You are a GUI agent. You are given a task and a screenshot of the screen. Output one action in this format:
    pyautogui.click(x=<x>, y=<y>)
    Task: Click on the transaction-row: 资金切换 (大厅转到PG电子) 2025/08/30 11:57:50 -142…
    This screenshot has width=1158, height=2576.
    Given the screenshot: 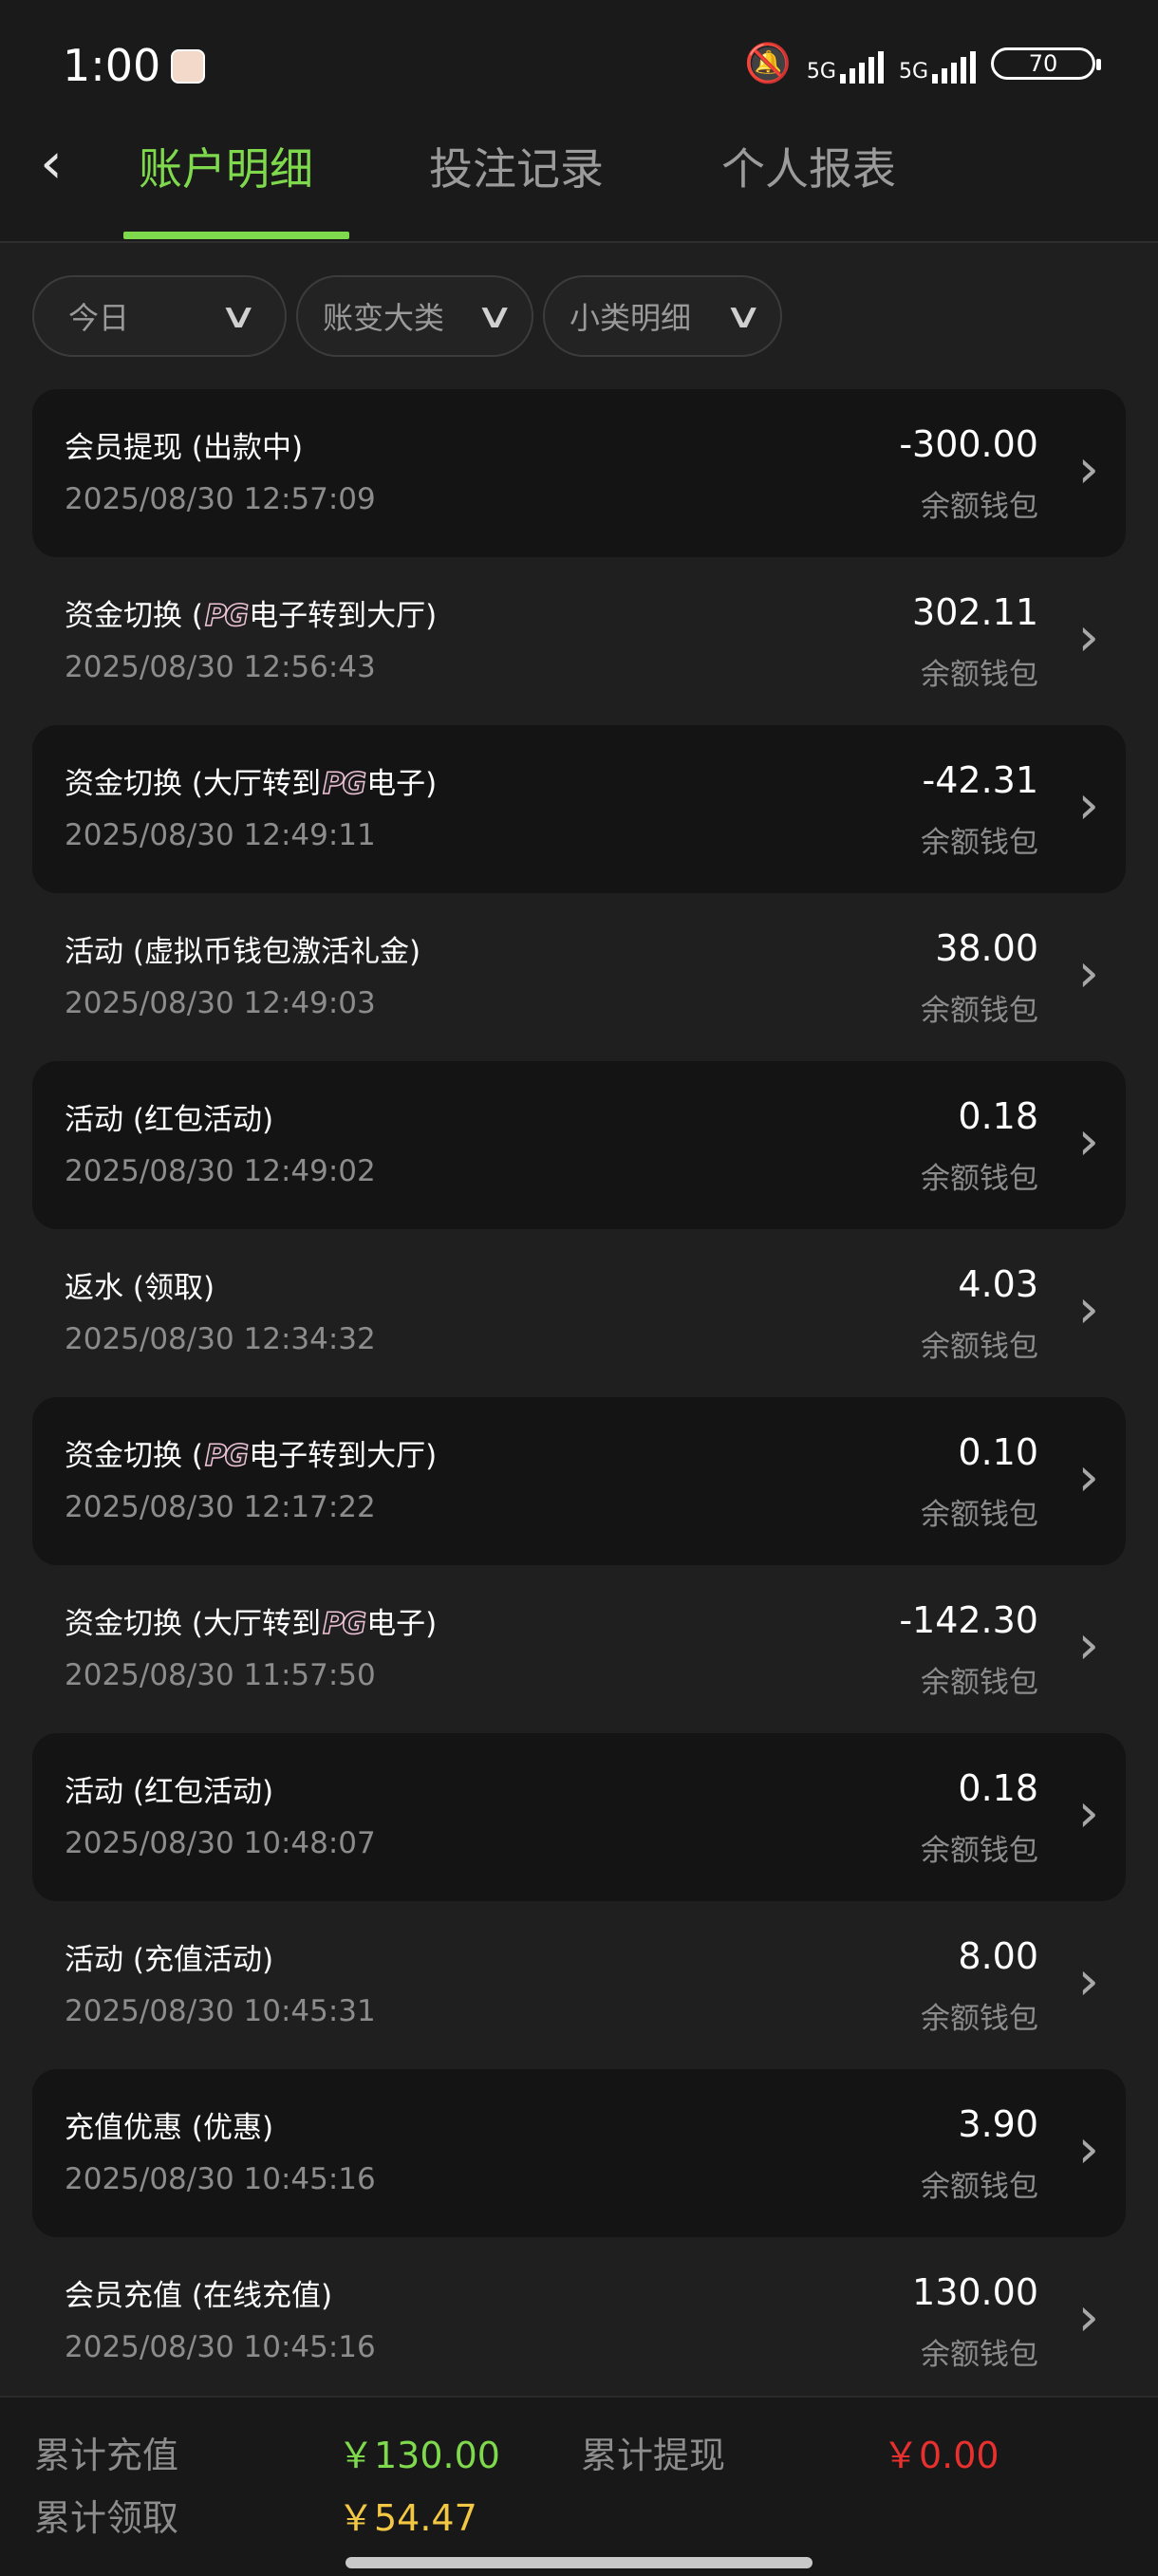 What is the action you would take?
    pyautogui.click(x=579, y=1649)
    